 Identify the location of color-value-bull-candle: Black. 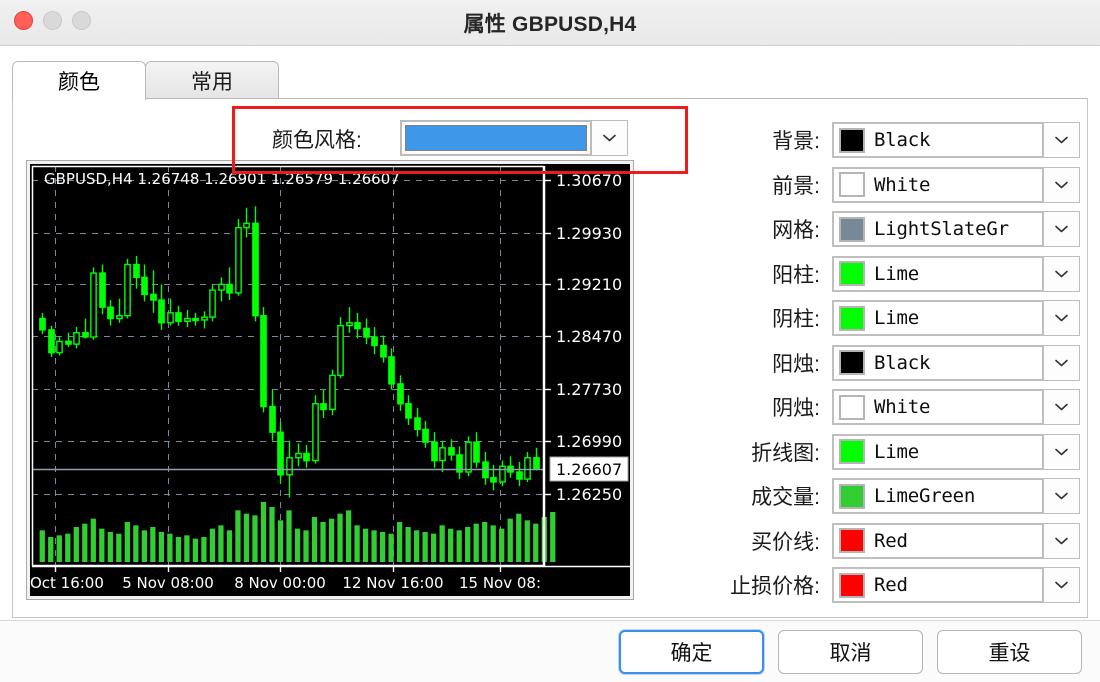
(902, 362).